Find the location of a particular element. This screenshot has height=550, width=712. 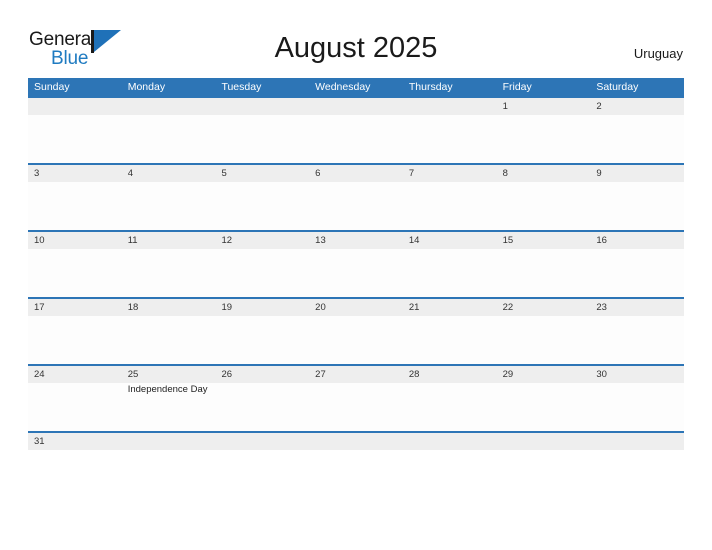

week-row: 17 18 19 20 21 22 23 is located at coordinates (356, 330).